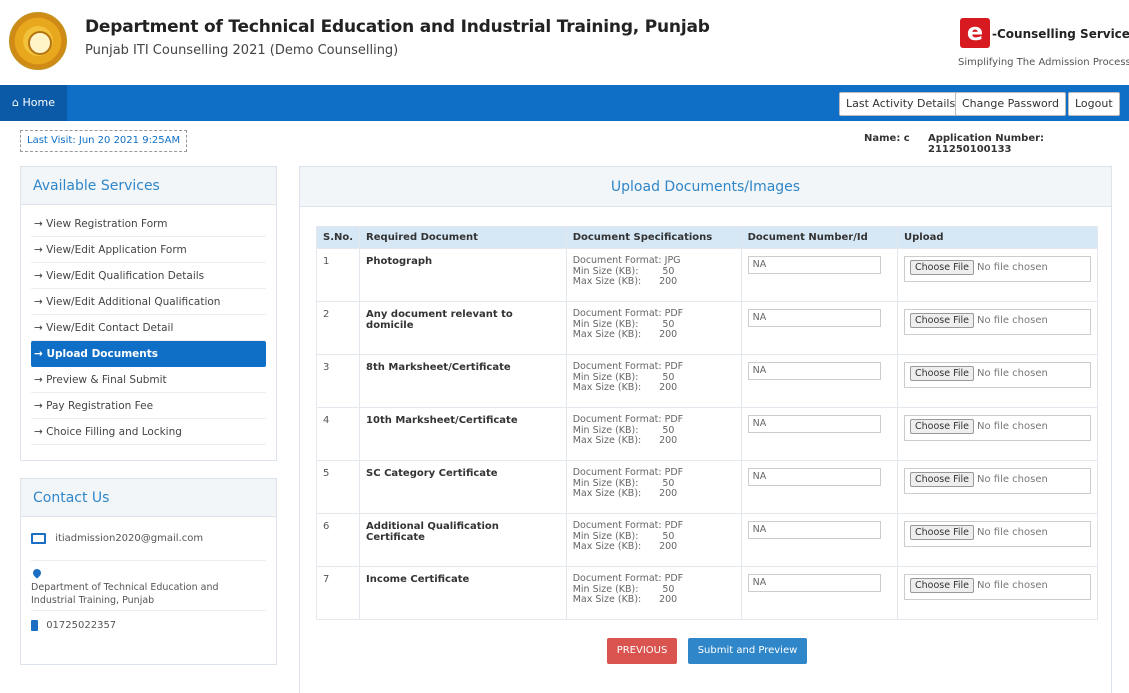 The image size is (1129, 693). I want to click on col-document-specifications: Document Specifications, so click(653, 237).